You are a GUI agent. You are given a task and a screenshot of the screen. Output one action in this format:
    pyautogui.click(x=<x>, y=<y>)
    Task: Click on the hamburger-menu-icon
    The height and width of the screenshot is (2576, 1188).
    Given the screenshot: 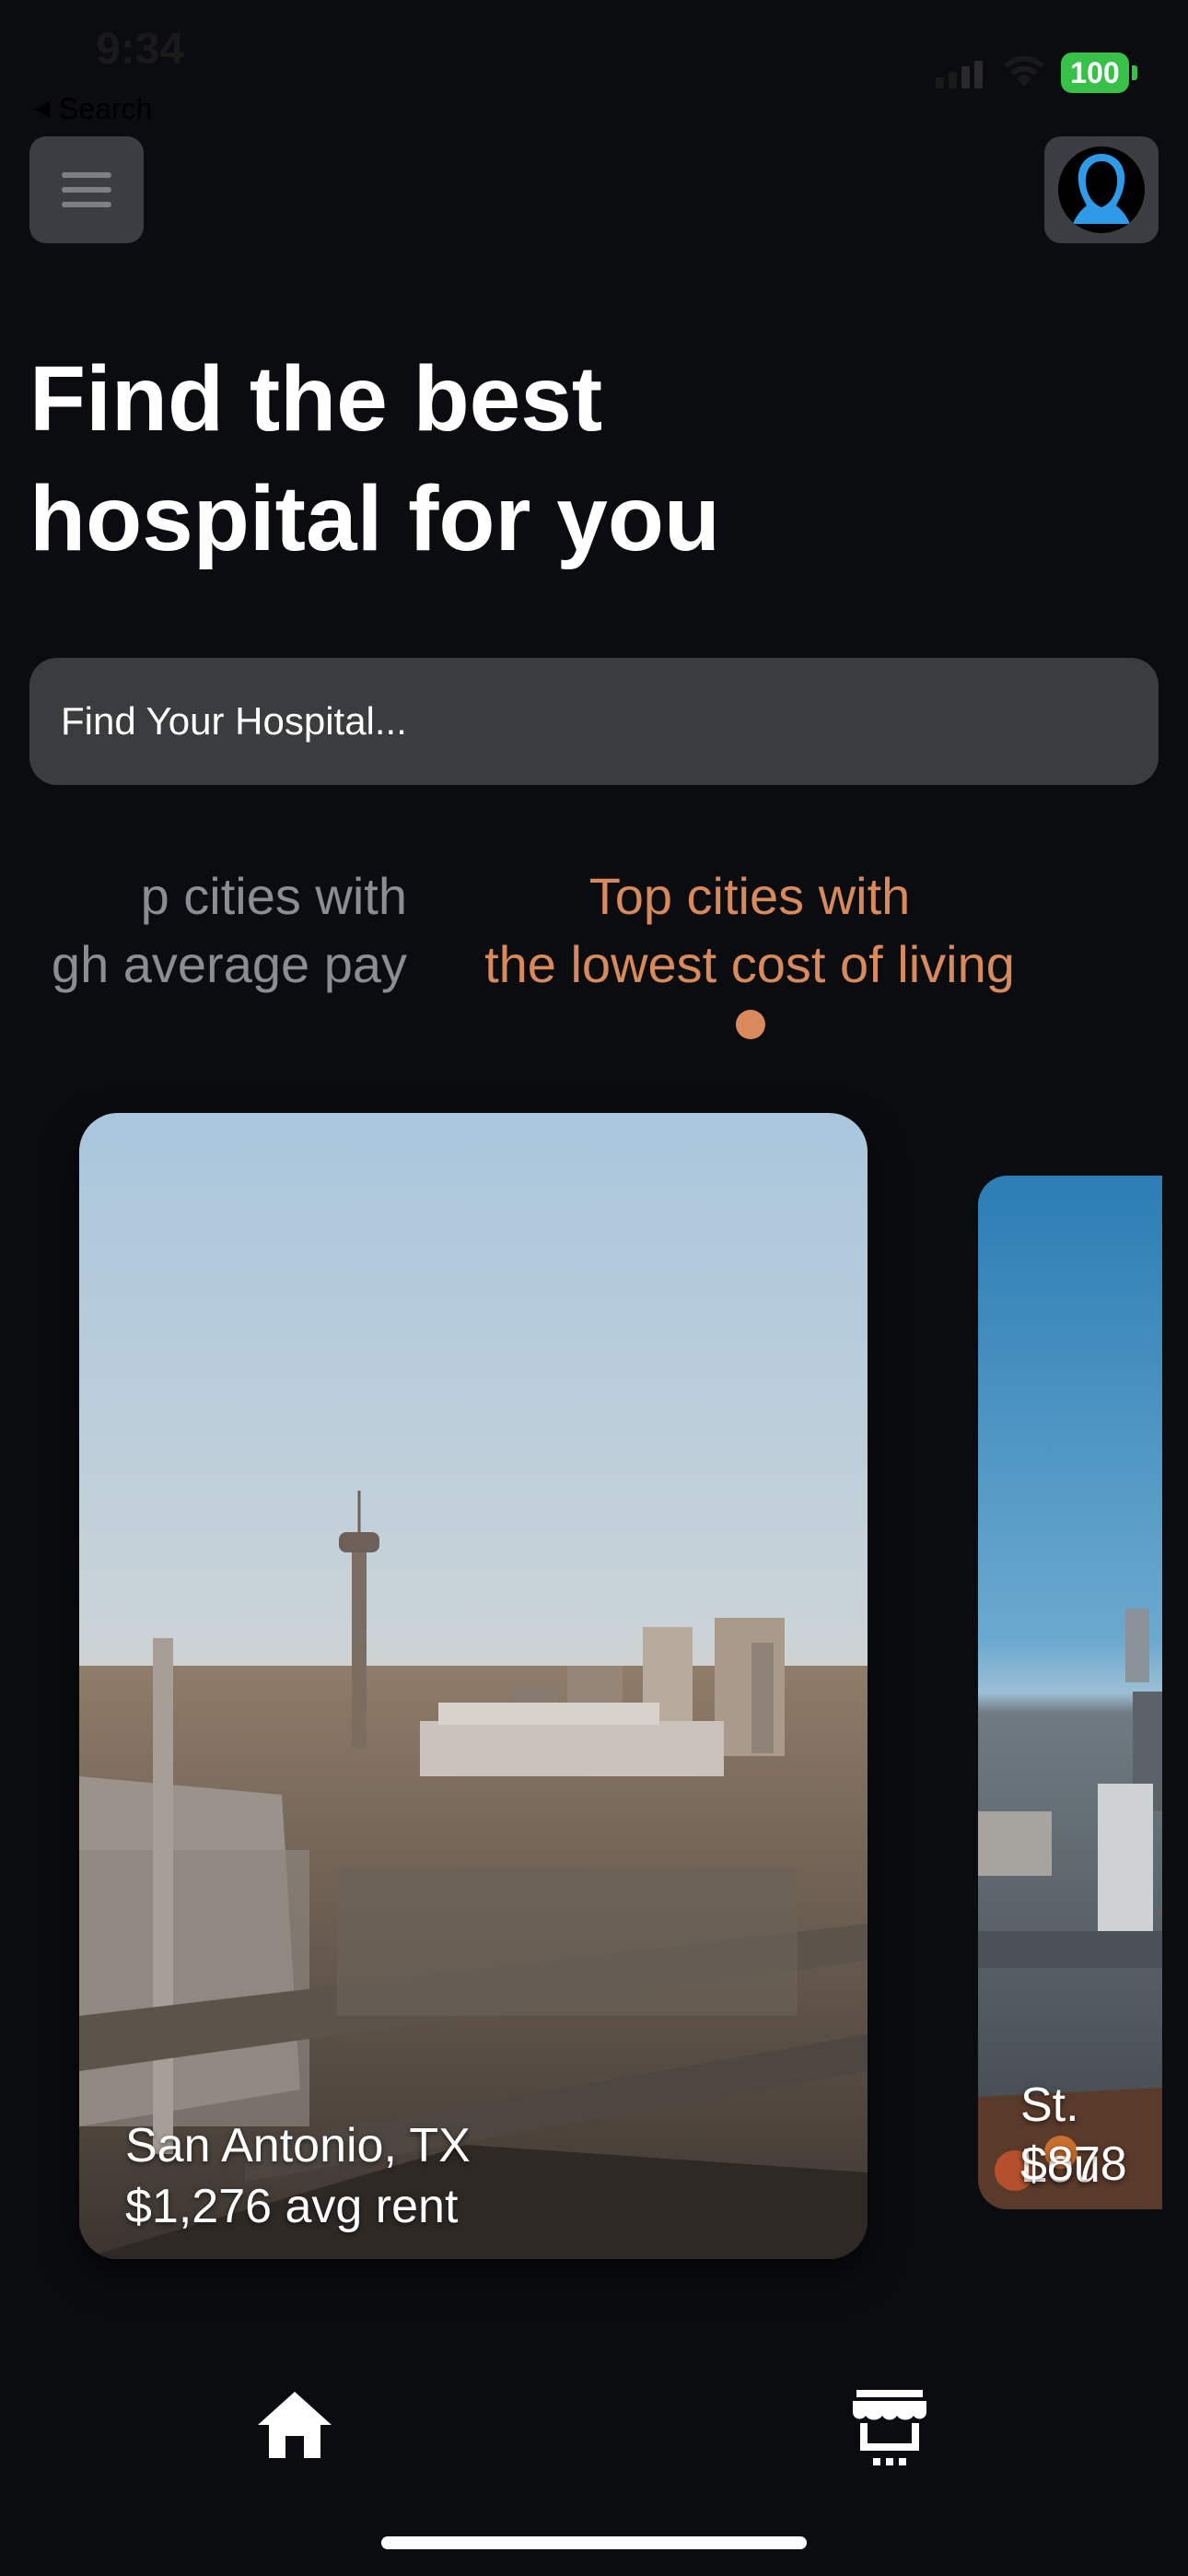 What is the action you would take?
    pyautogui.click(x=86, y=175)
    